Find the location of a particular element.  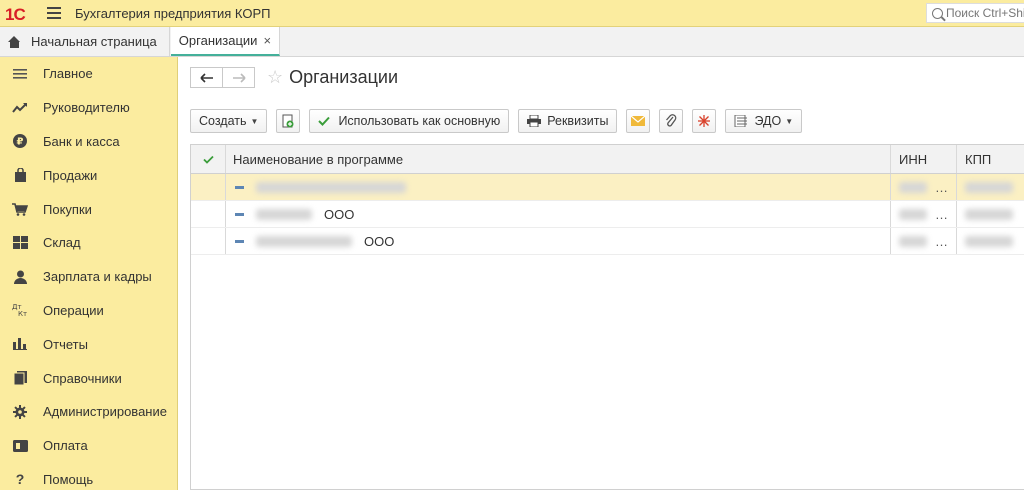

use-as-main-label: Использовать как основную is located at coordinates (419, 121).